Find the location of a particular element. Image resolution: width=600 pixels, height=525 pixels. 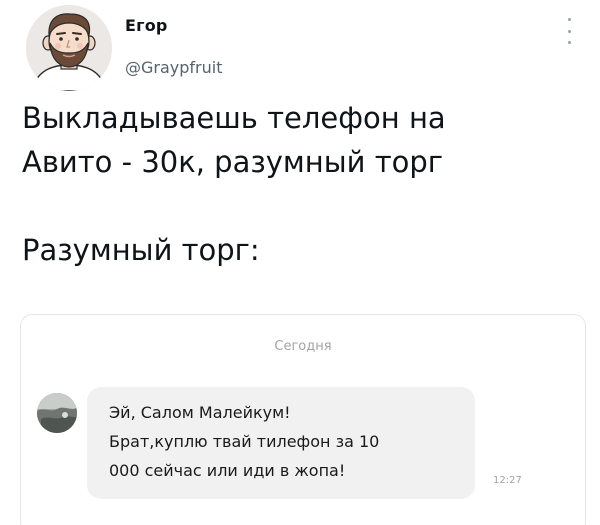

message-line: Брат,куплю твай тилефон за 10 is located at coordinates (244, 441).